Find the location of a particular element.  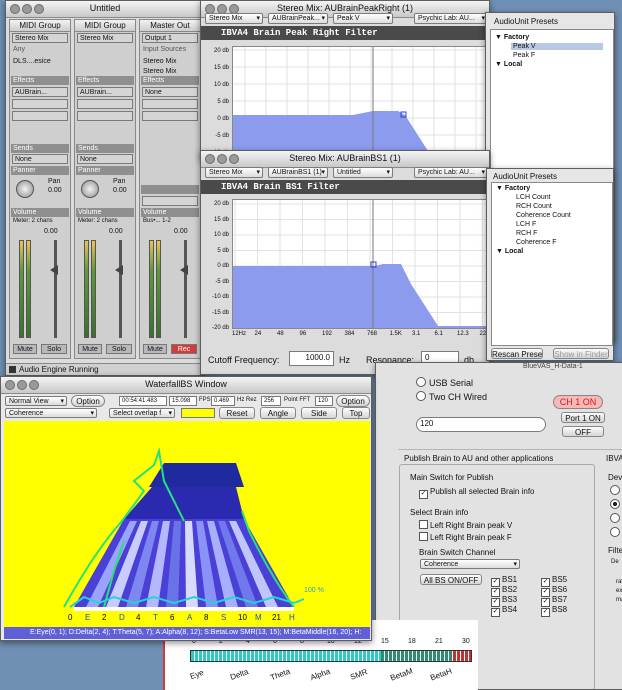

top-button: Top is located at coordinates (356, 413).